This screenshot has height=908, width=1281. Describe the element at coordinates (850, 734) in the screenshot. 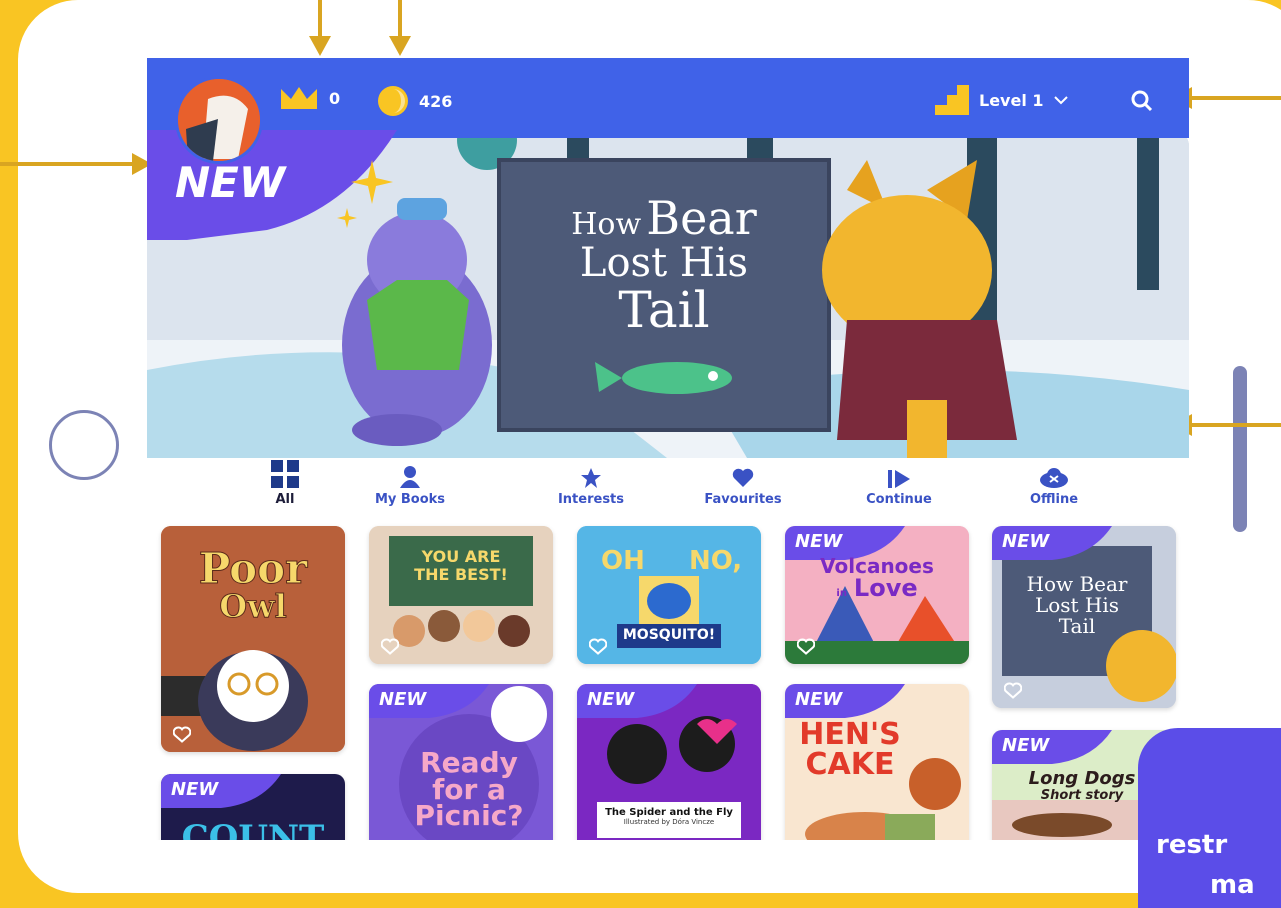

I see `book-title: HEN'S` at that location.